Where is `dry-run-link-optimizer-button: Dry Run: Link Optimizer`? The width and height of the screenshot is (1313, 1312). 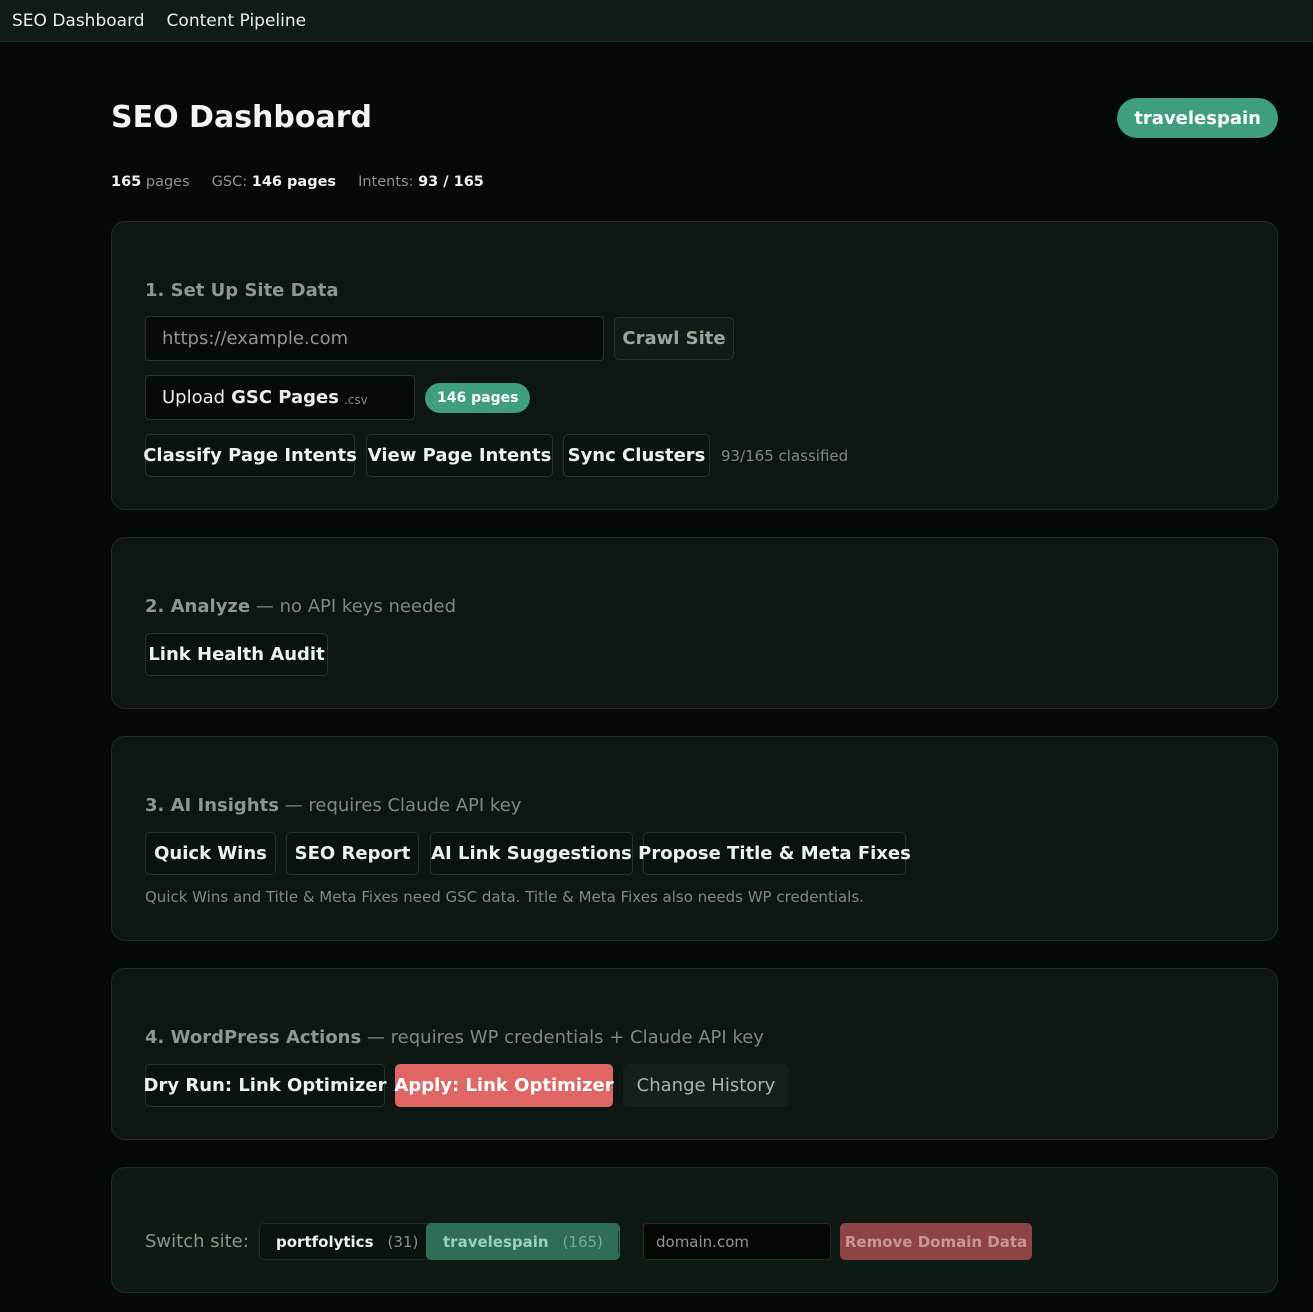 dry-run-link-optimizer-button: Dry Run: Link Optimizer is located at coordinates (265, 1085).